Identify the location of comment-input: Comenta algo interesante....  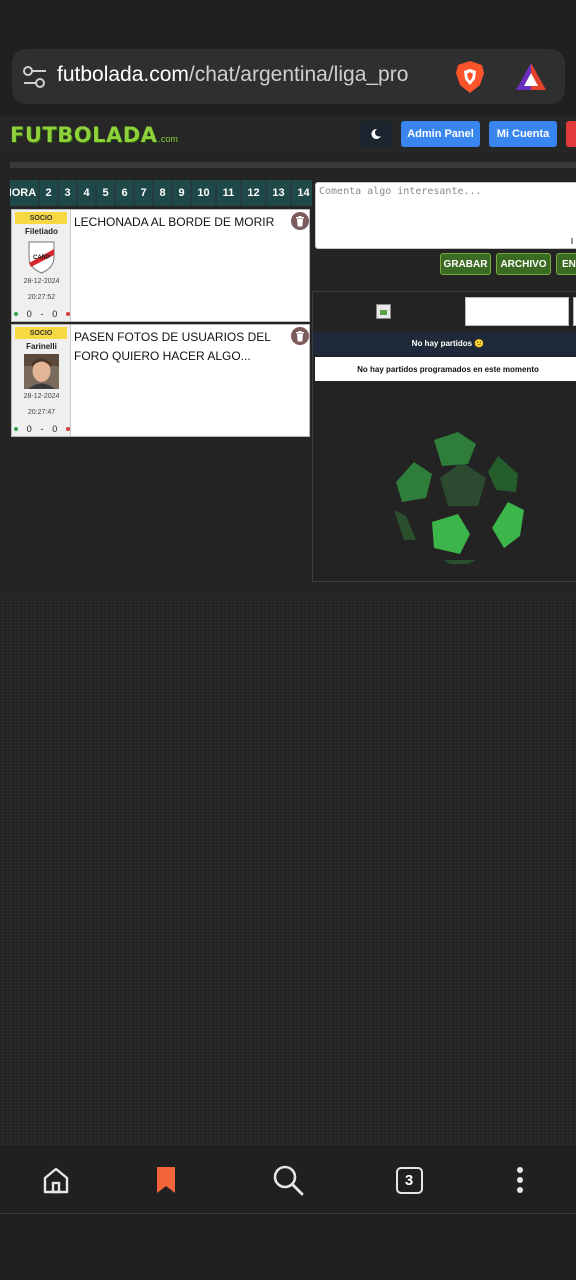
(445, 215).